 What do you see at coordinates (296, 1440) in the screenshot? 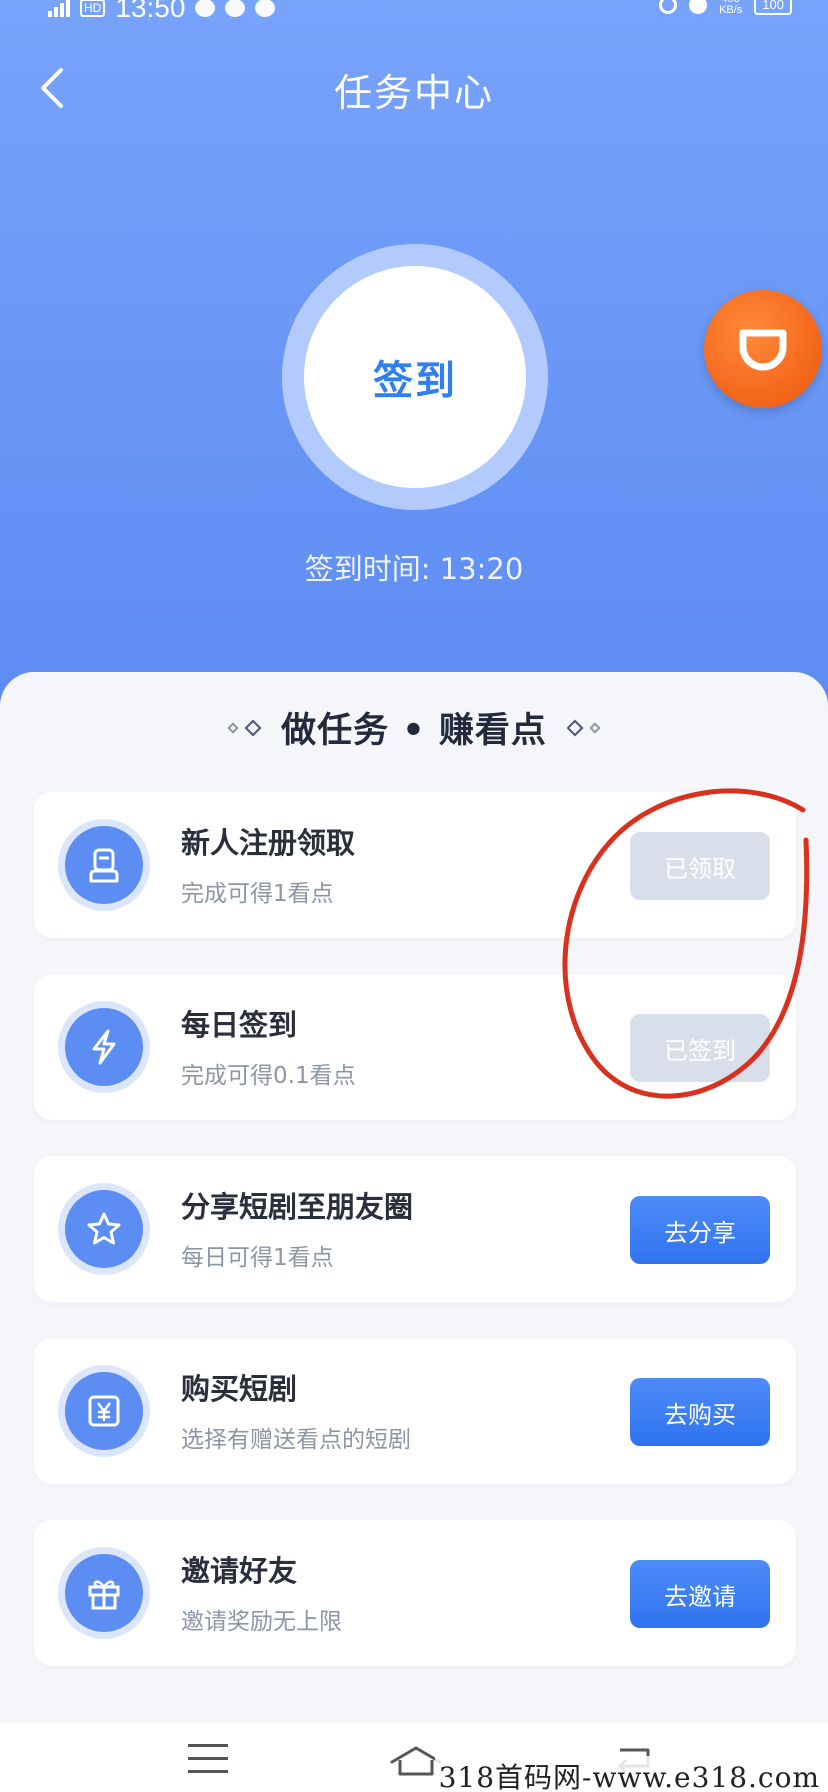
I see `task-reward-desc: 选择有赠送看点的短剧` at bounding box center [296, 1440].